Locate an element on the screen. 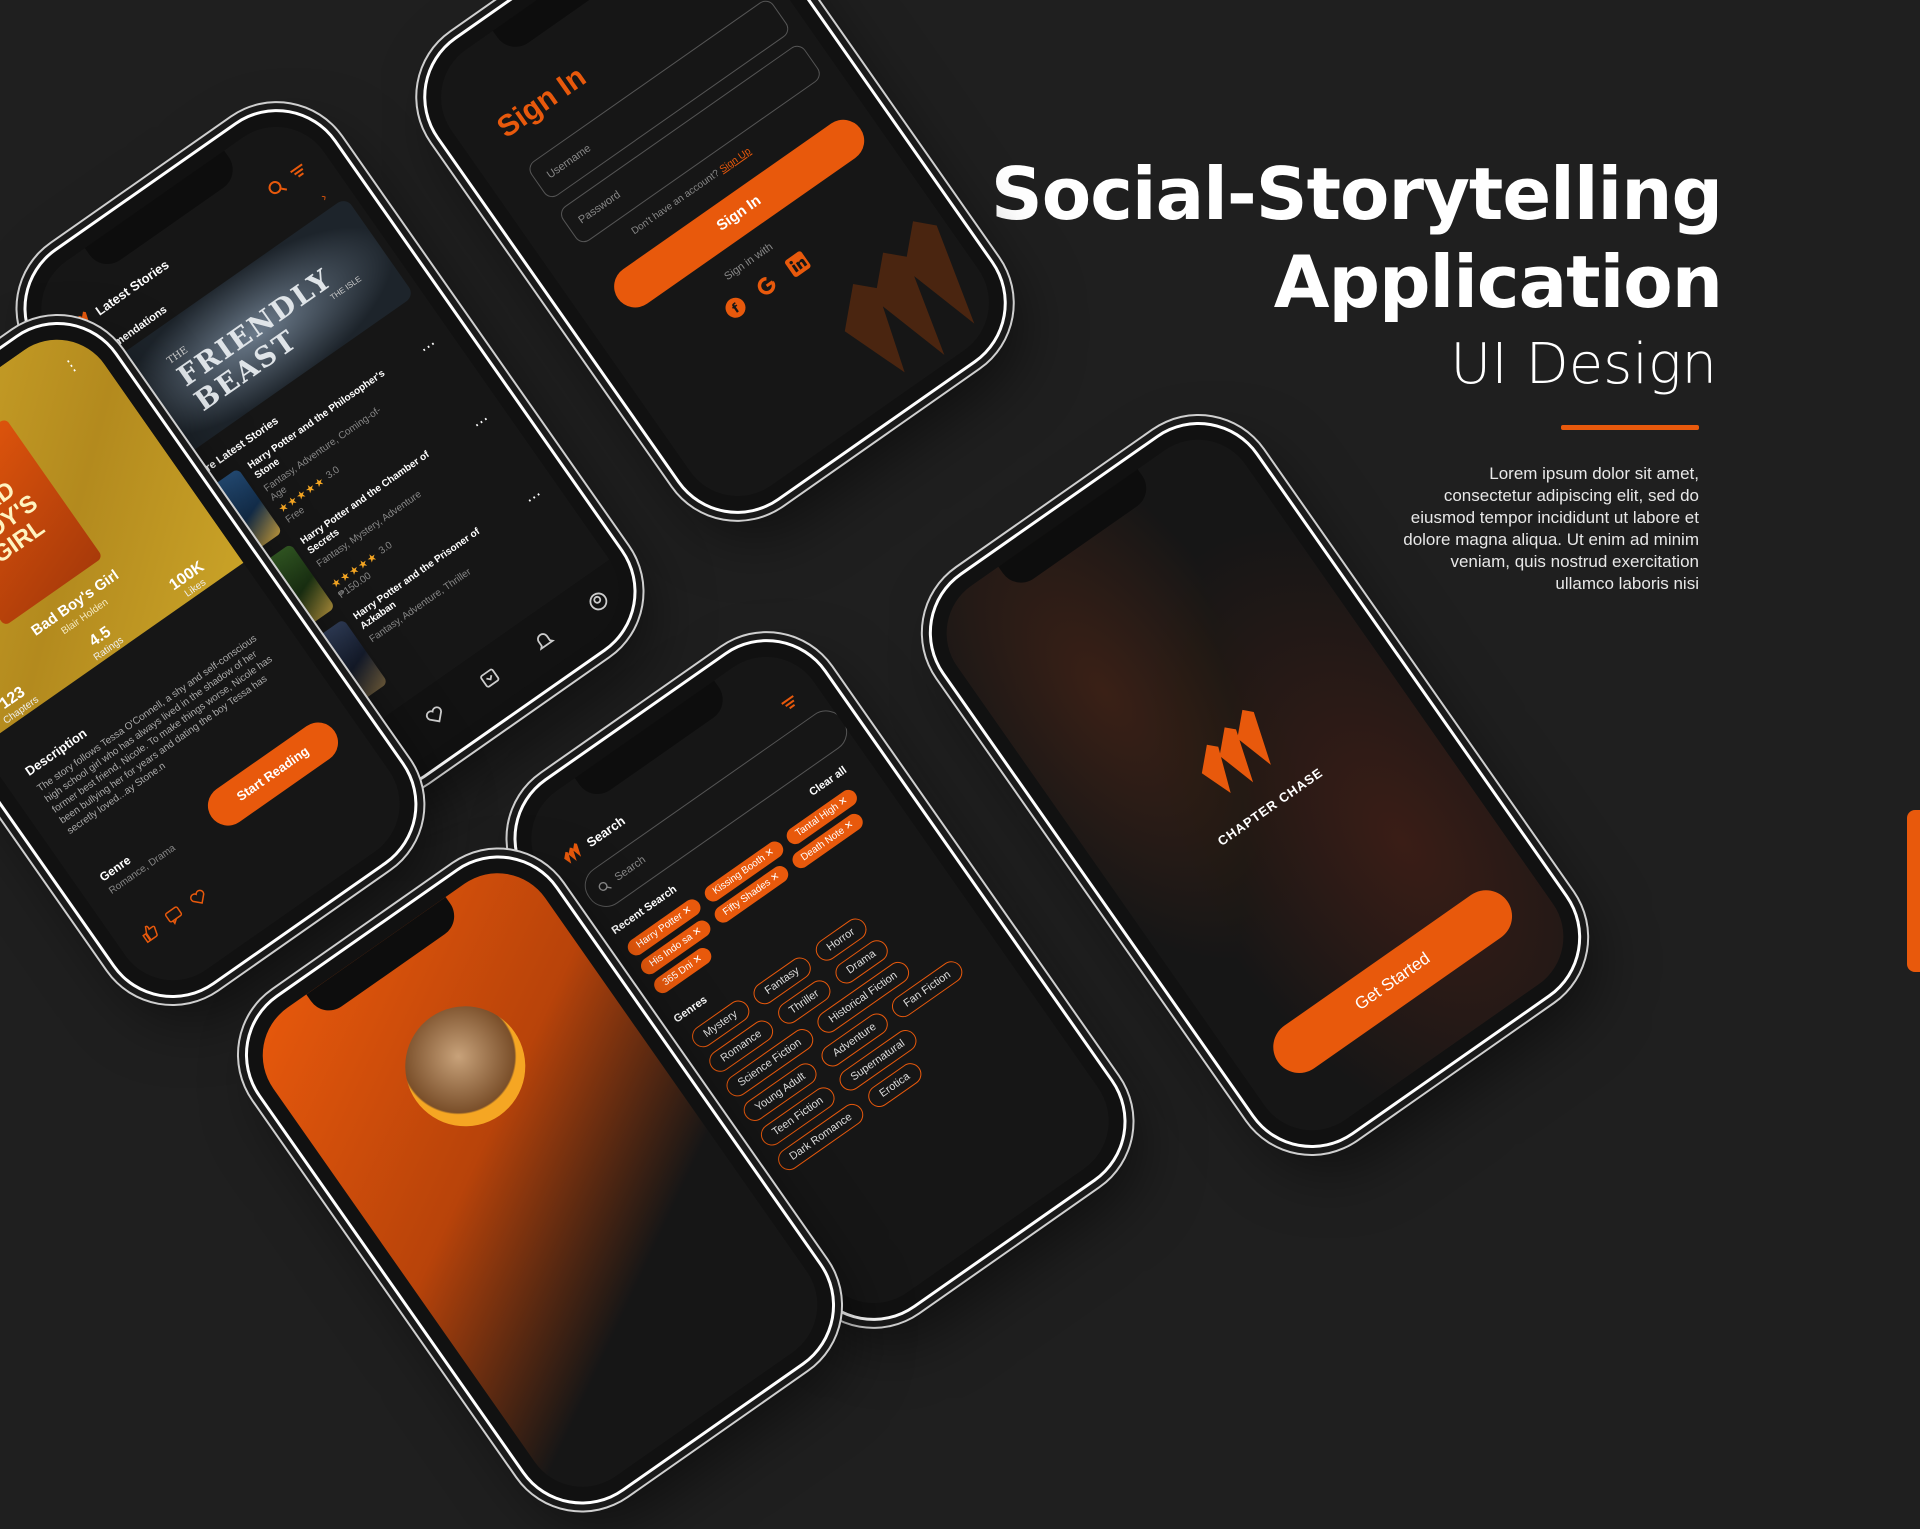 The image size is (1920, 1529). brand-watermark-icon is located at coordinates (909, 297).